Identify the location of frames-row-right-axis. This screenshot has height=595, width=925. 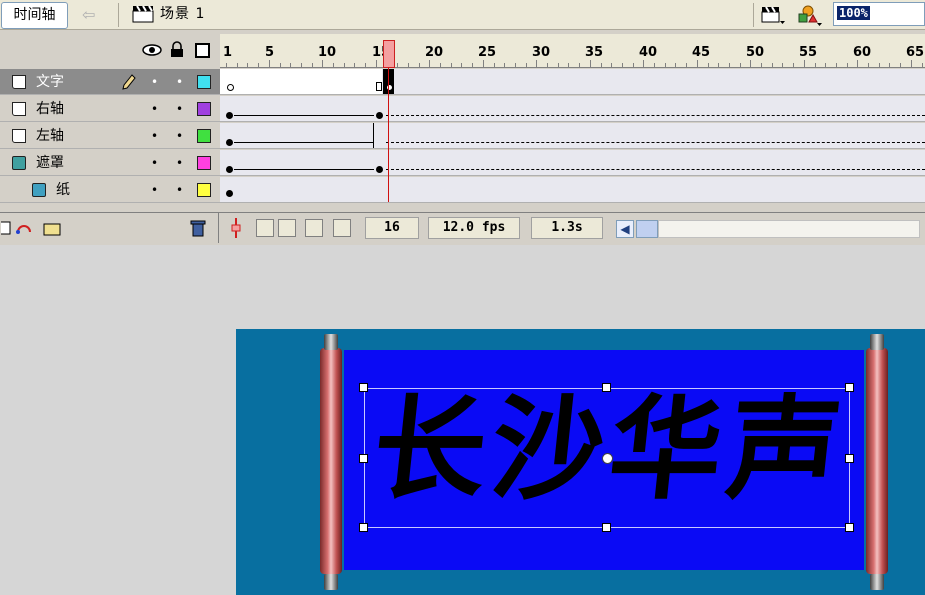
(572, 109).